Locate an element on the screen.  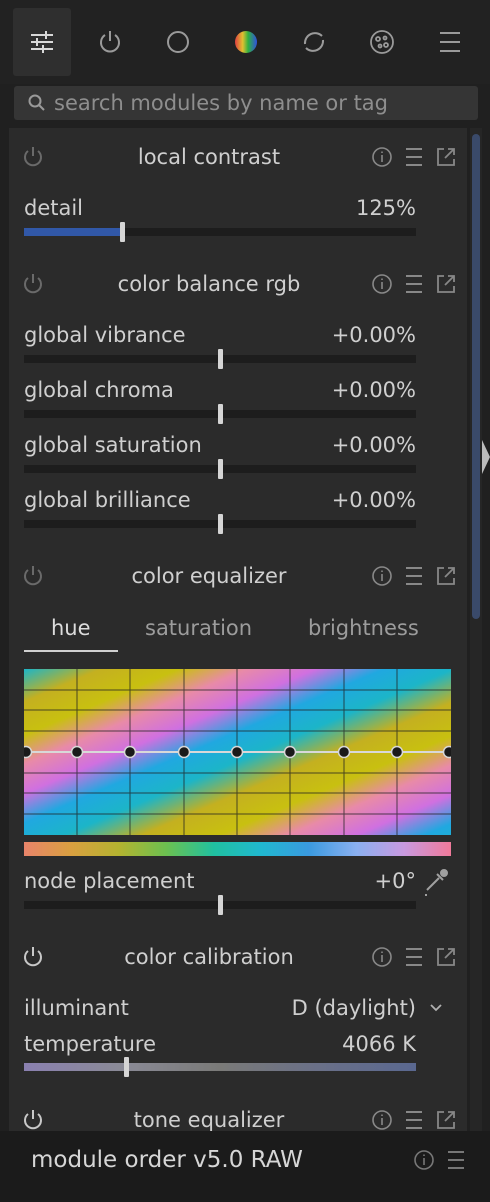
global-chroma-value: +0.00% is located at coordinates (373, 390).